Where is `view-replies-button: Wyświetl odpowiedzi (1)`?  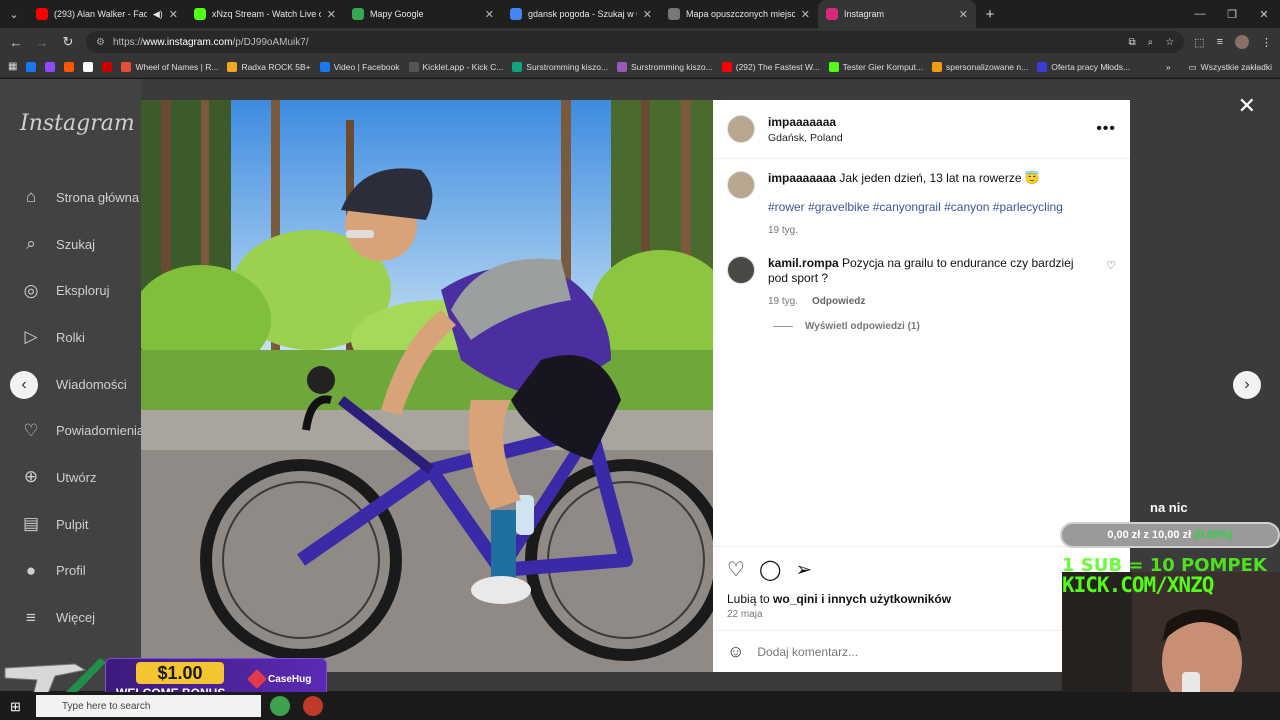 view-replies-button: Wyświetl odpowiedzi (1) is located at coordinates (944, 326).